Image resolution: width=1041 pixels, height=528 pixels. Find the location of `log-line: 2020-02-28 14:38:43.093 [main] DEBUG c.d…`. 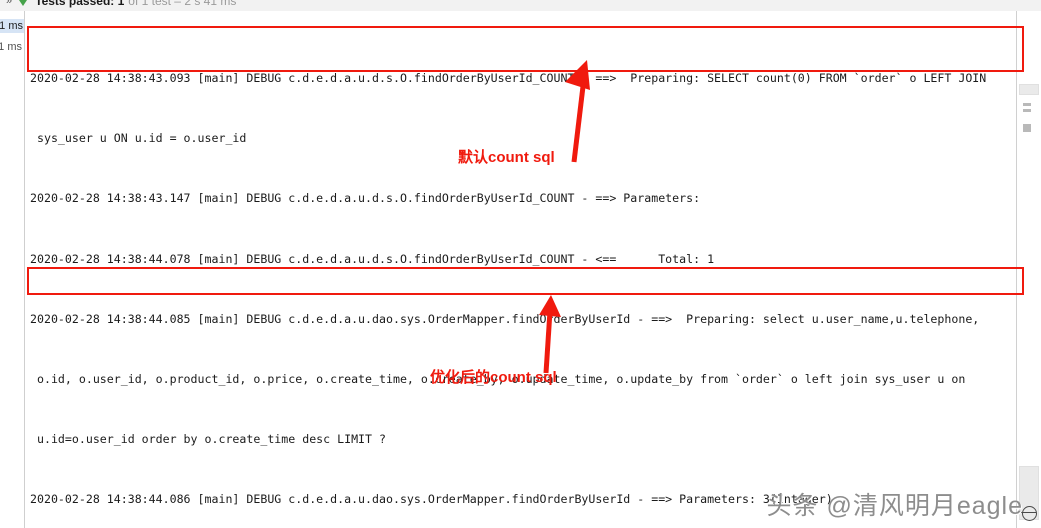

log-line: 2020-02-28 14:38:43.093 [main] DEBUG c.d… is located at coordinates (508, 78).